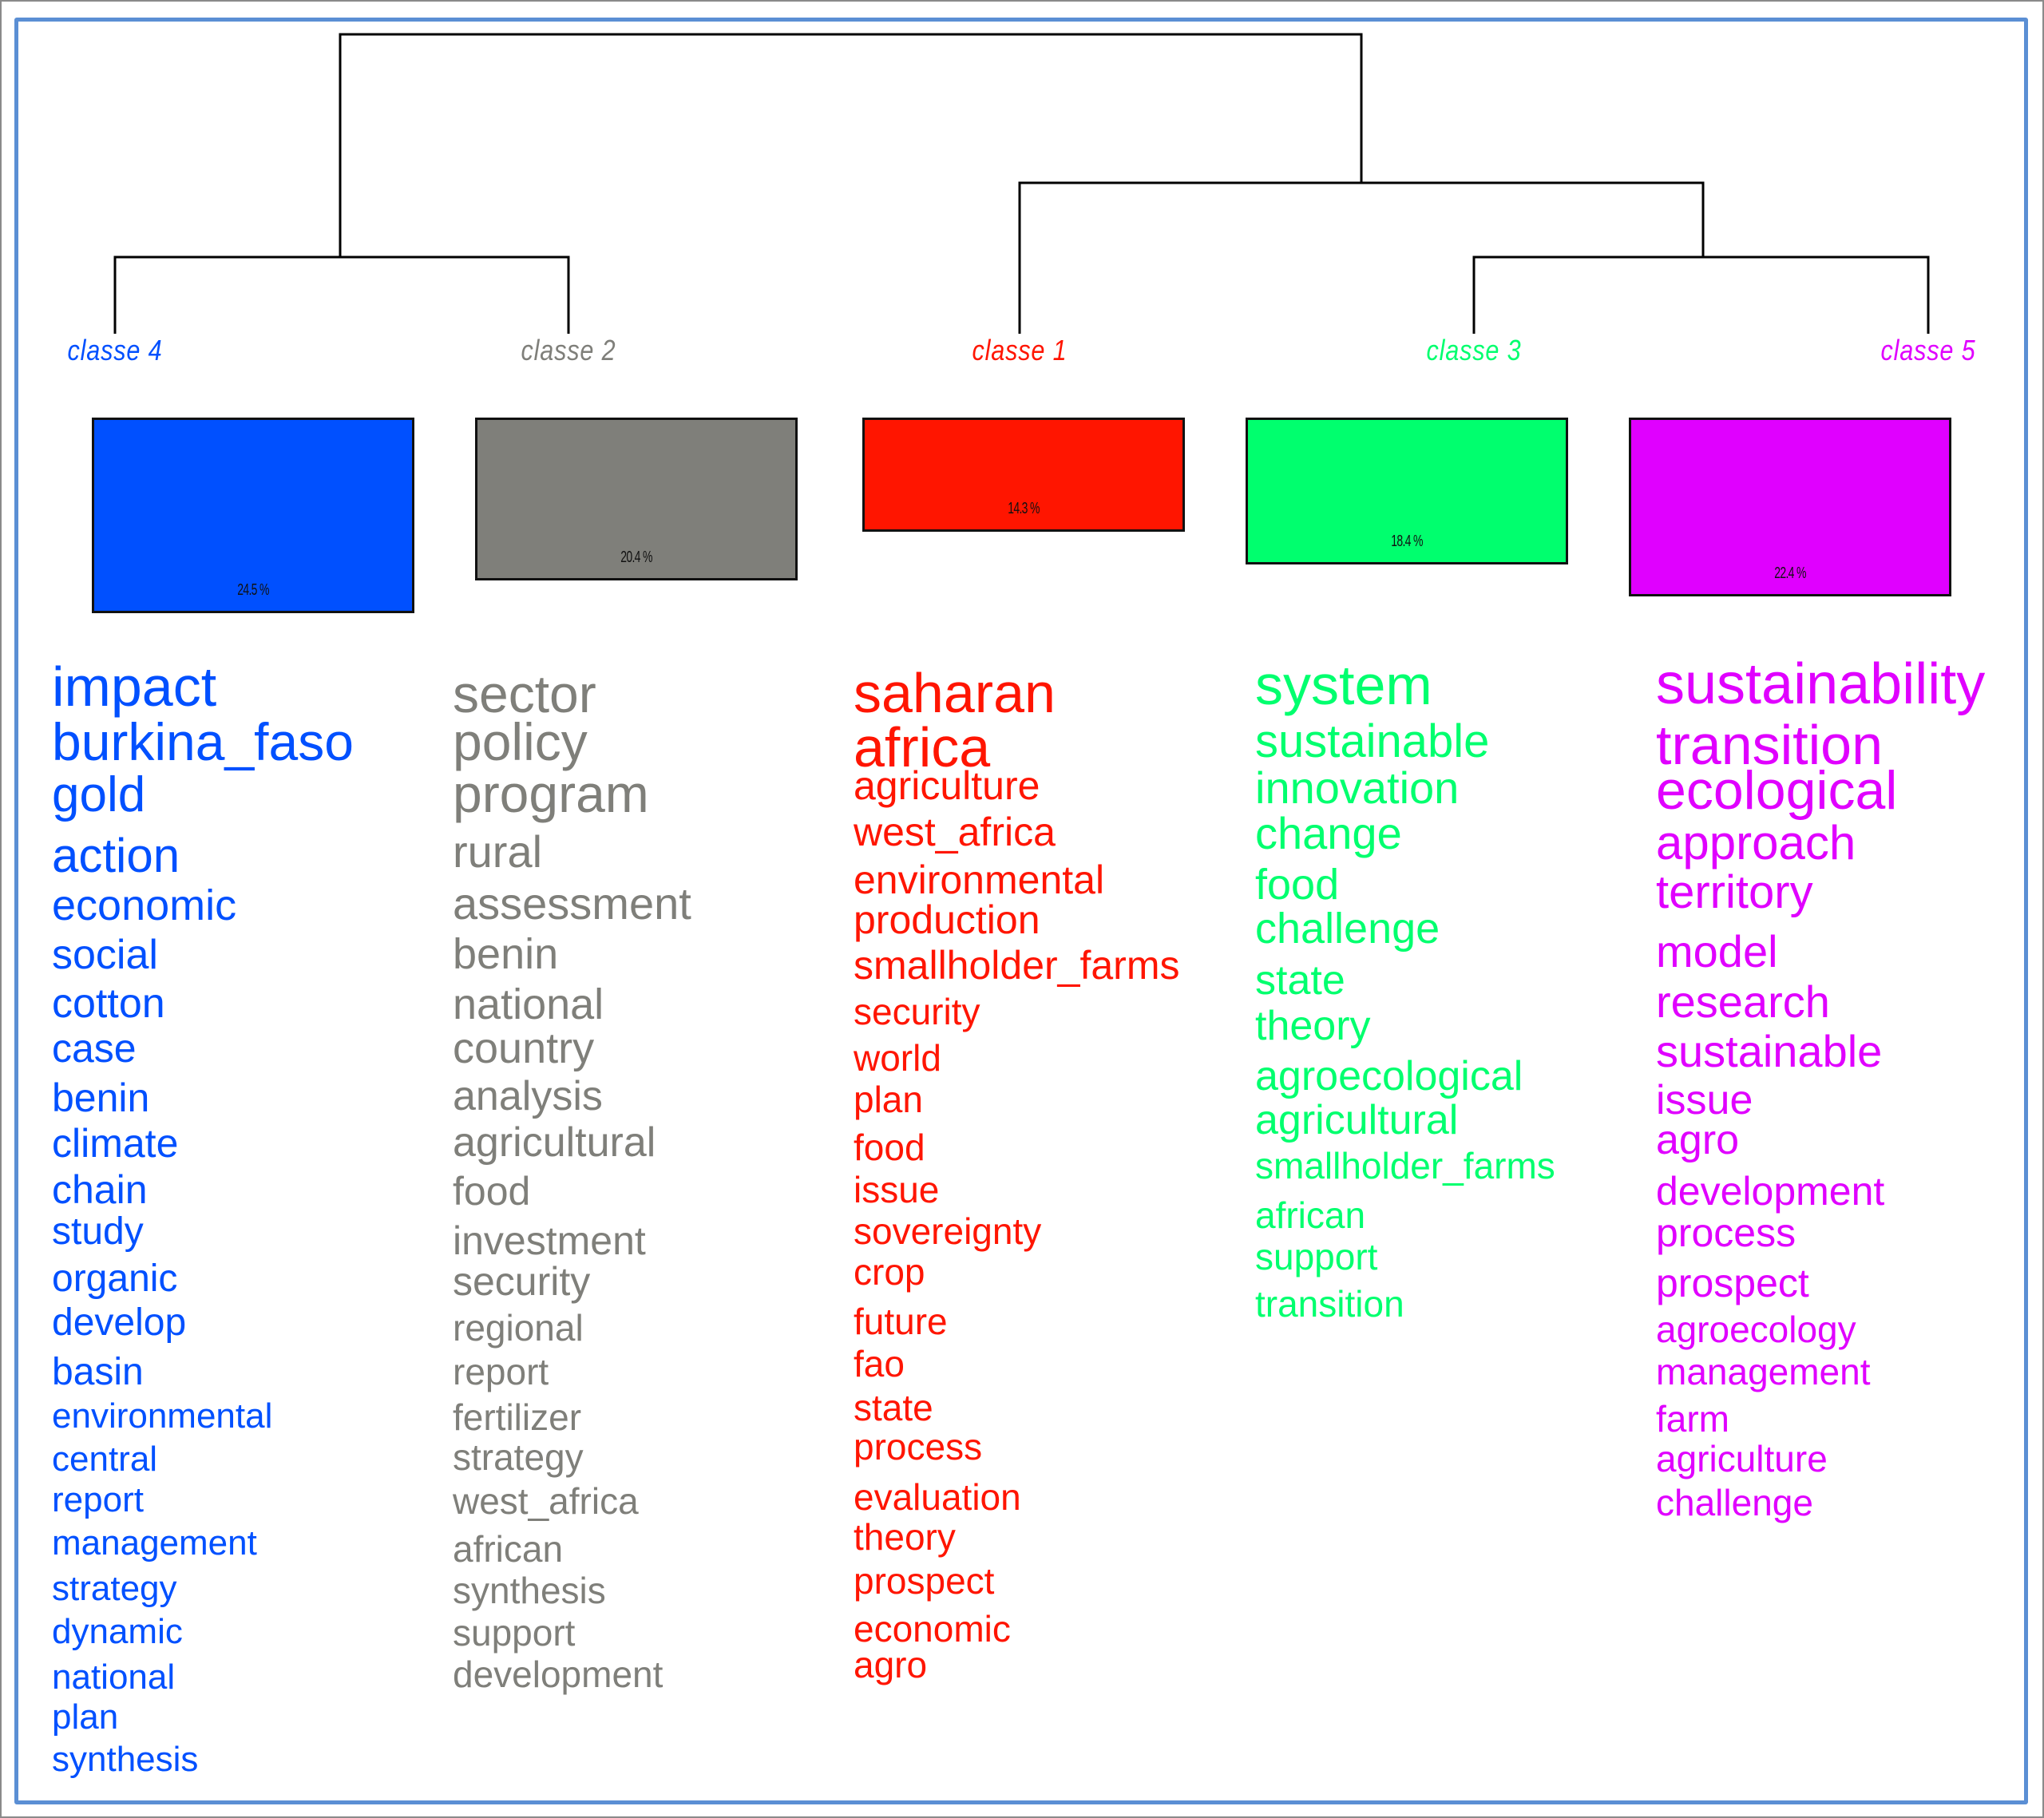 Image resolution: width=2044 pixels, height=1818 pixels. What do you see at coordinates (1756, 1330) in the screenshot?
I see `class-word: agroecology` at bounding box center [1756, 1330].